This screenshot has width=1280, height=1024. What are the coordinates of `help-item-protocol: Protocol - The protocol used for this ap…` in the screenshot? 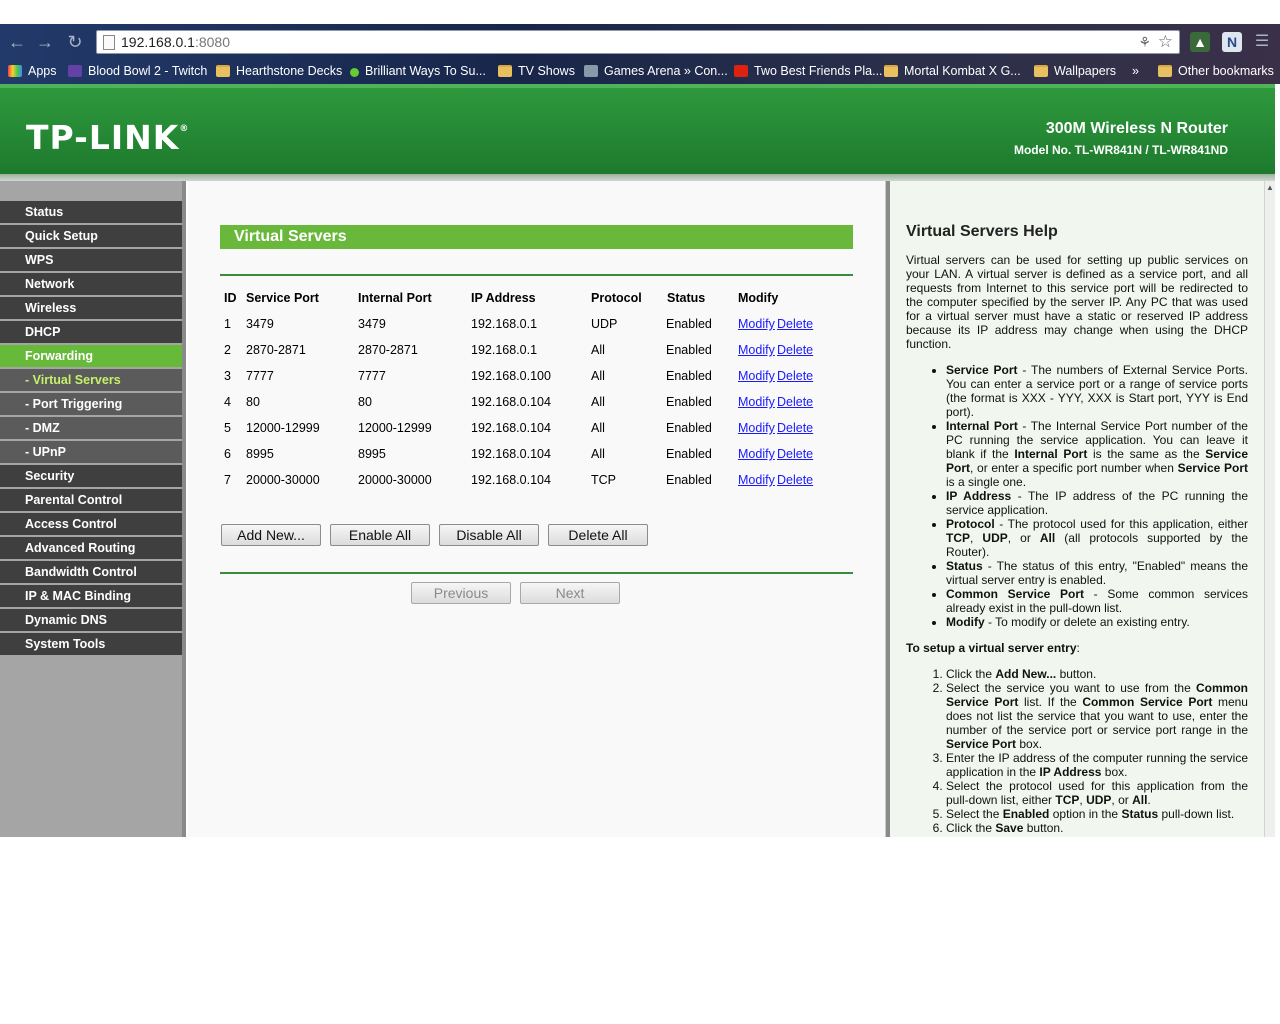 It's located at (1097, 538).